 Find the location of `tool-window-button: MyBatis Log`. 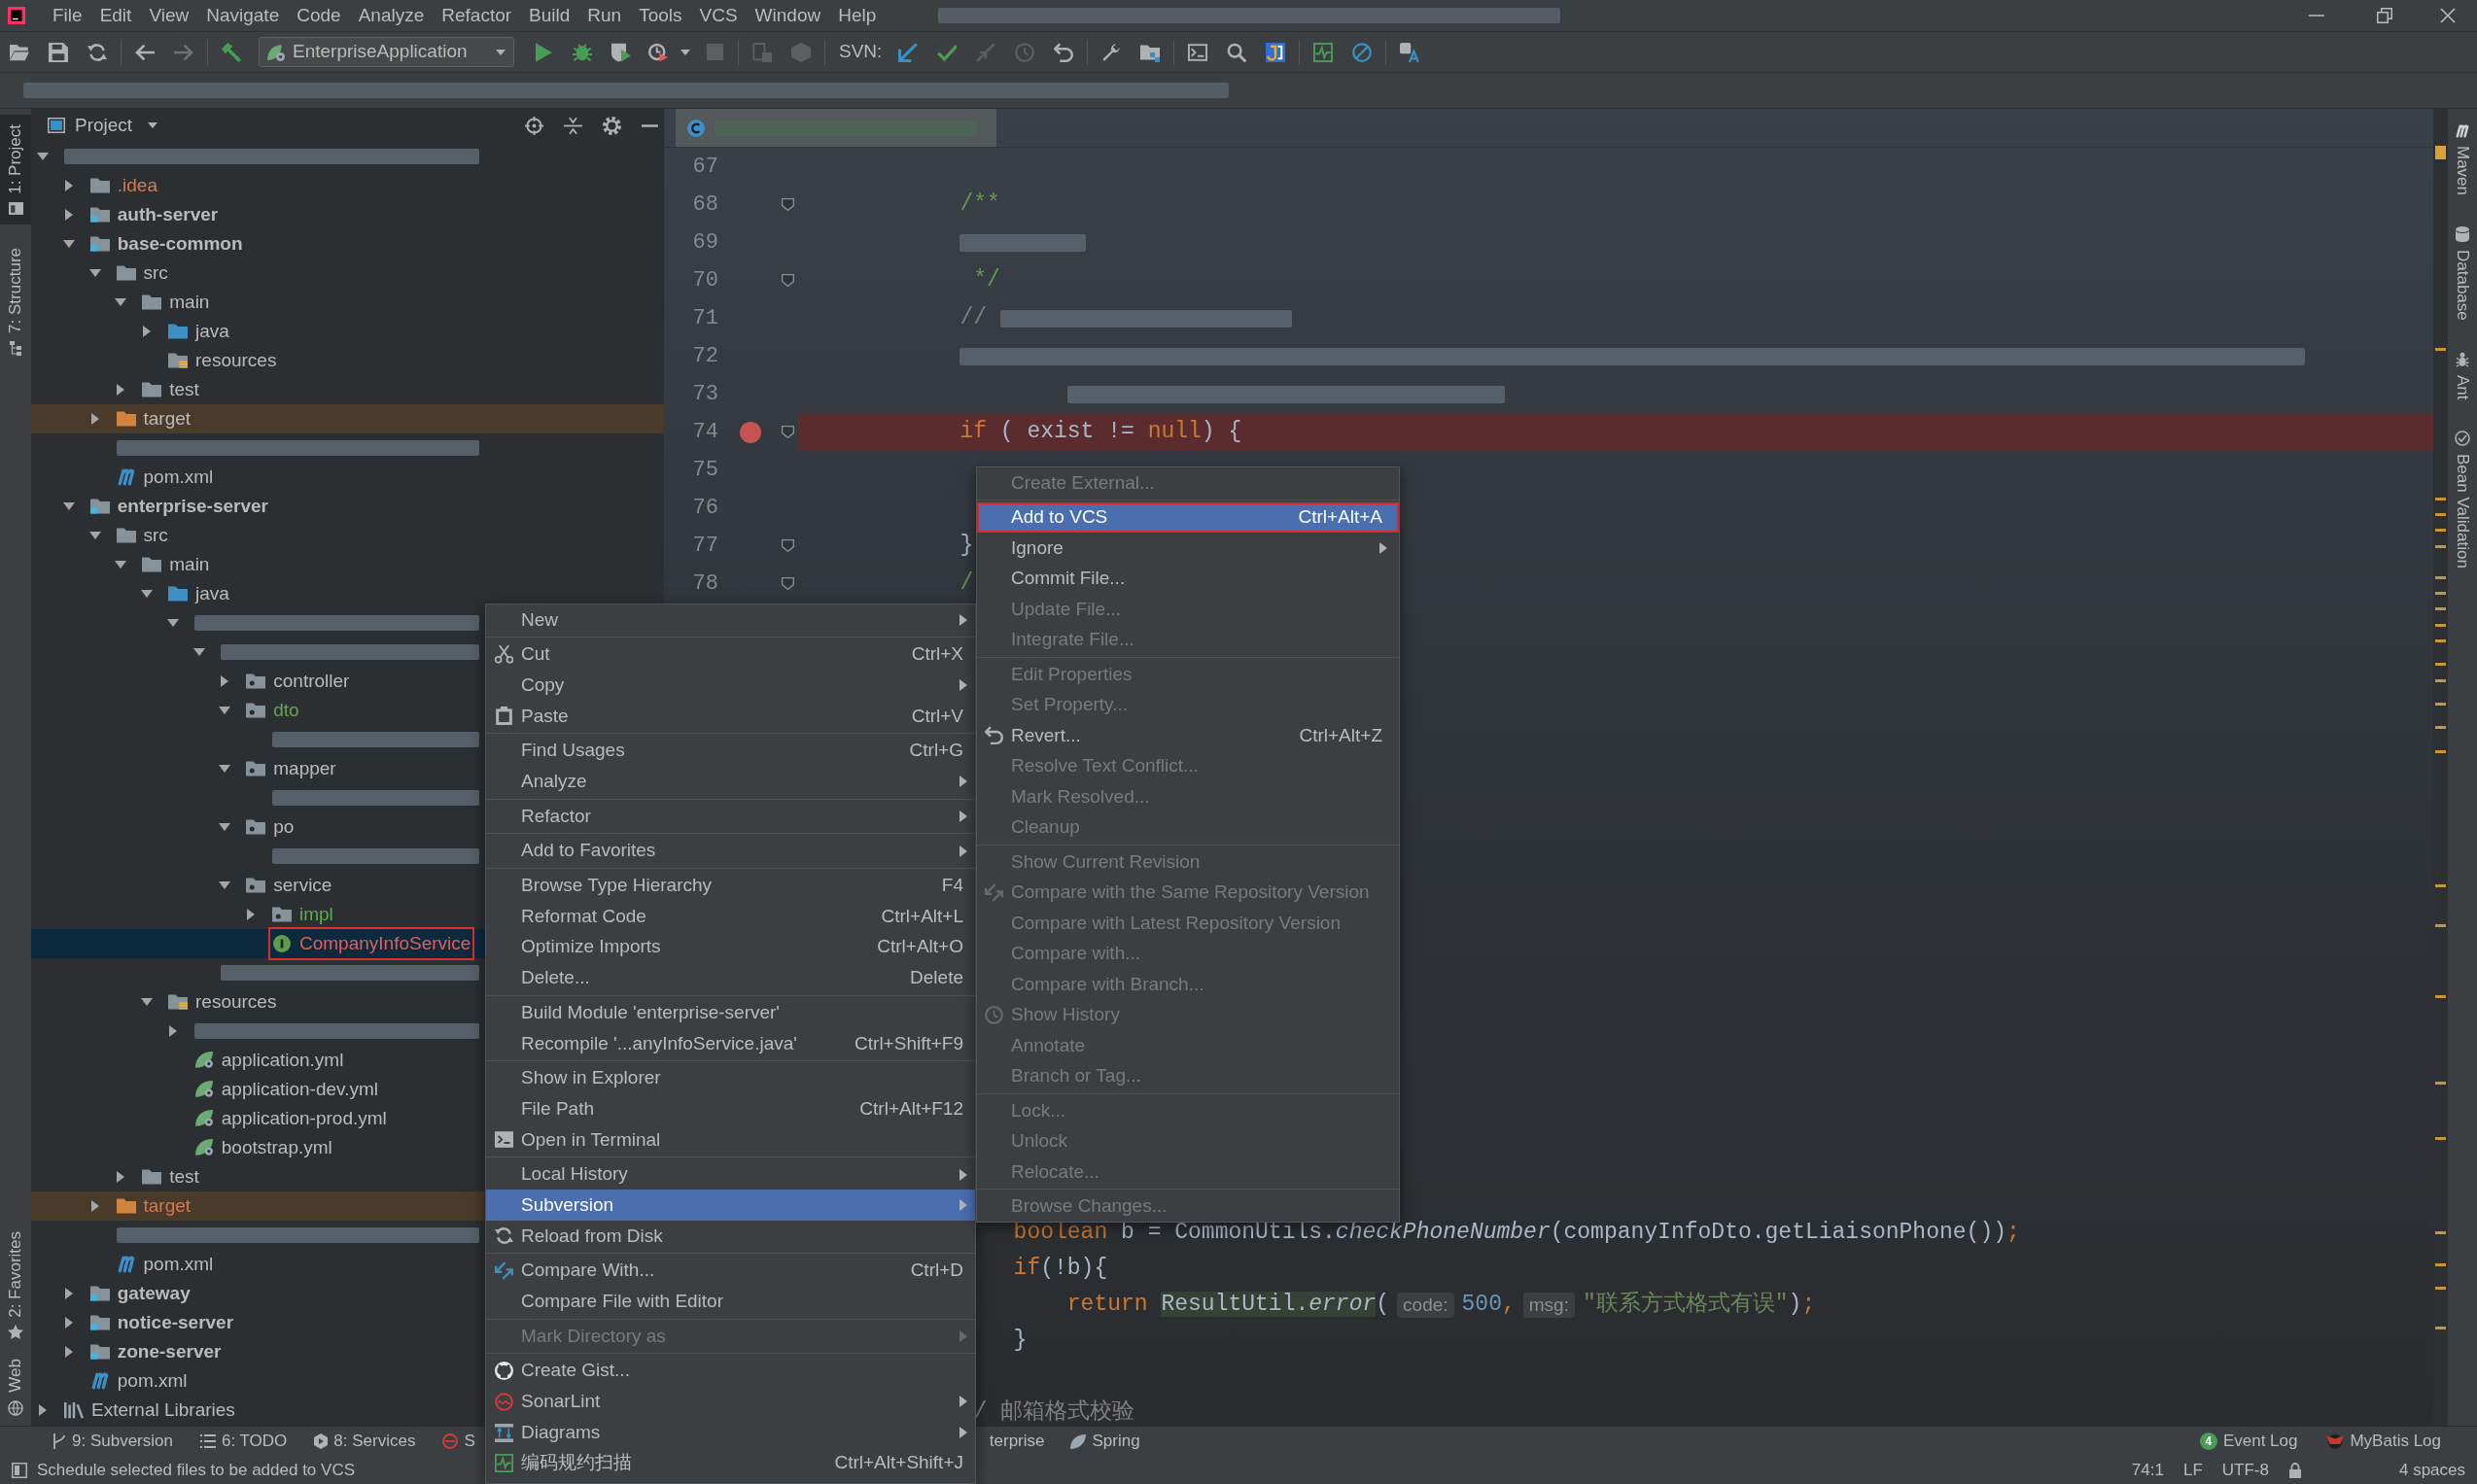

tool-window-button: MyBatis Log is located at coordinates (2383, 1441).